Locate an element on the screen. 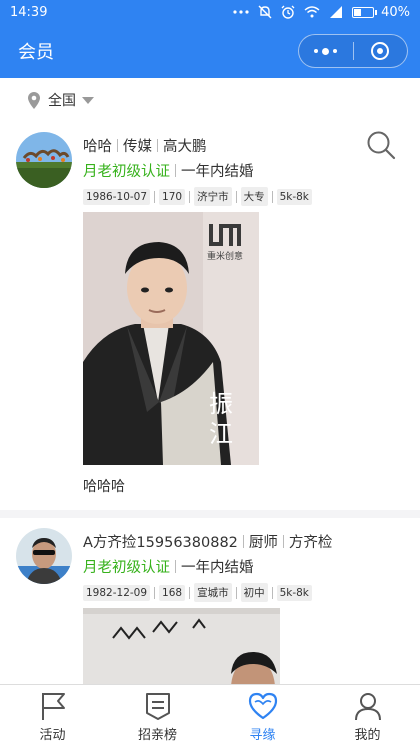 The width and height of the screenshot is (420, 747). tab-label: 活动 is located at coordinates (52, 735).